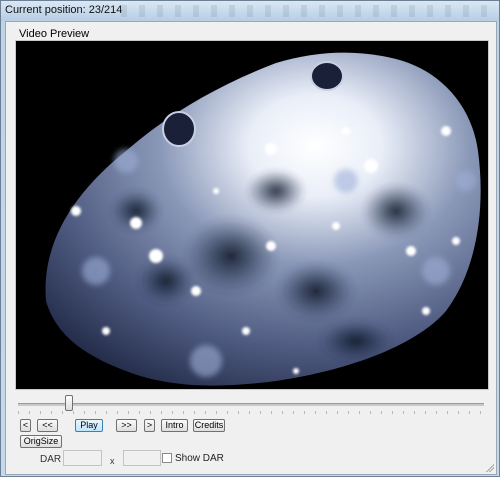  I want to click on dar-label: DAR, so click(51, 459).